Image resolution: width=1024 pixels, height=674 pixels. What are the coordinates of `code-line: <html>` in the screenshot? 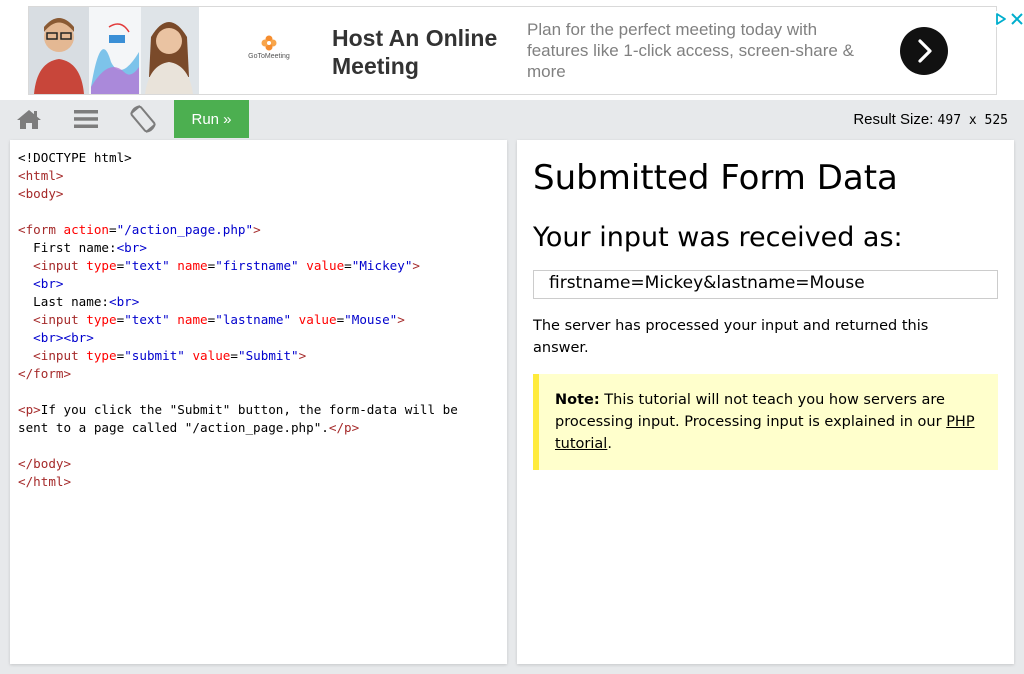 It's located at (41, 175).